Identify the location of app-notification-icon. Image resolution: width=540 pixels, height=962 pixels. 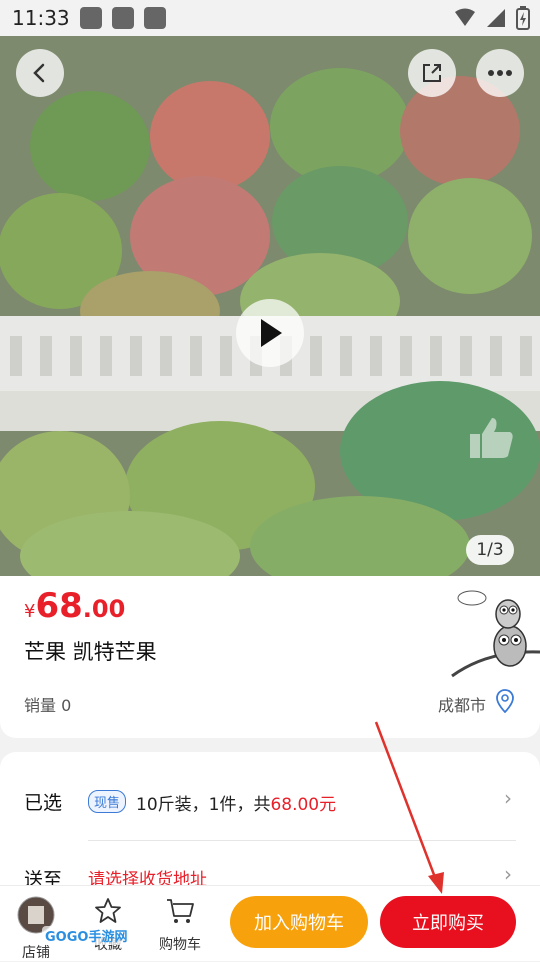
(154, 18).